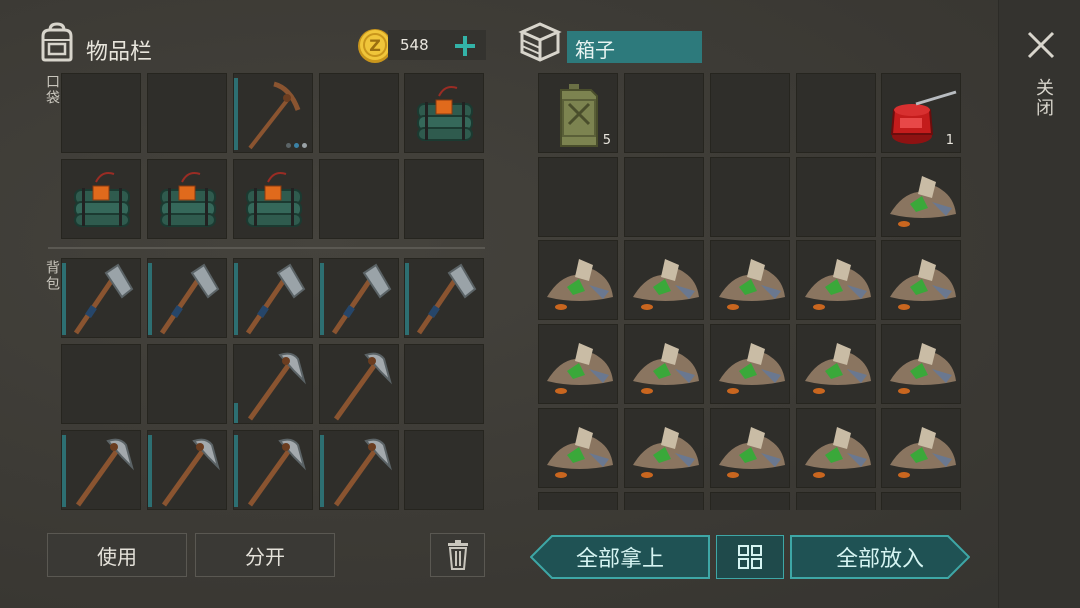 This screenshot has width=1080, height=608. What do you see at coordinates (1041, 45) in the screenshot?
I see `close-icon` at bounding box center [1041, 45].